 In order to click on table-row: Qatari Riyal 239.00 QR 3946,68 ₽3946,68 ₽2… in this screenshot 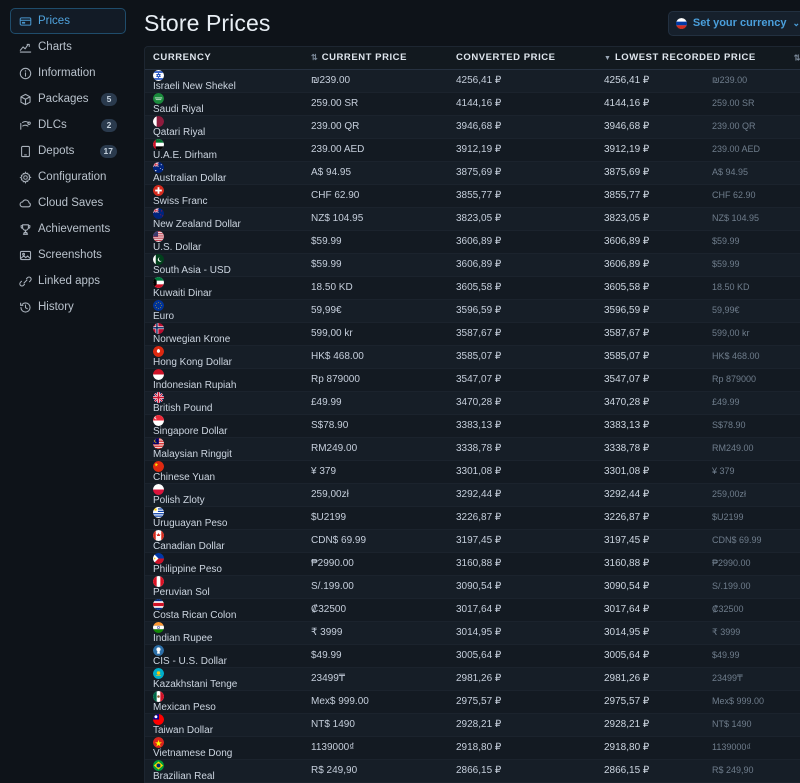, I will do `click(472, 127)`.